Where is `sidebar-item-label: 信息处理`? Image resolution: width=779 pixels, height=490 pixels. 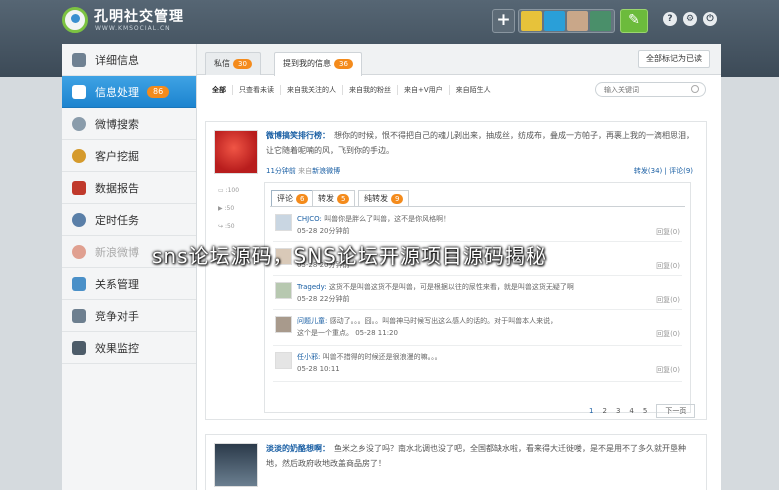
sidebar-item-label: 信息处理 is located at coordinates (117, 92).